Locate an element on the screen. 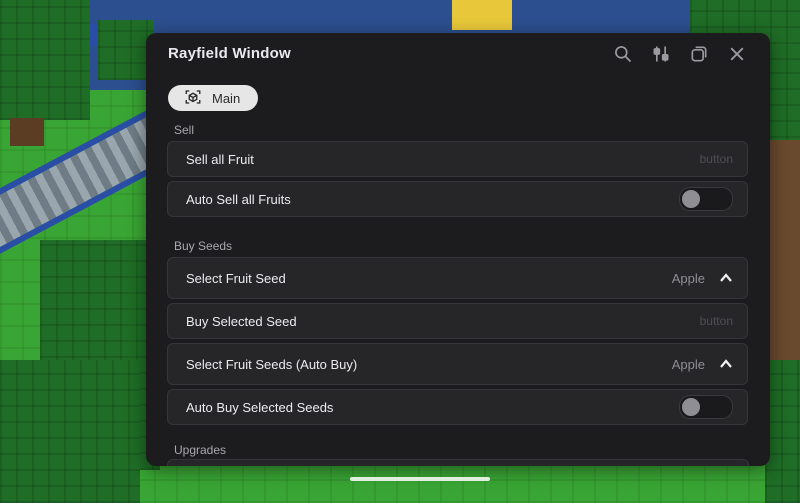  tree-trunk is located at coordinates (27, 132).